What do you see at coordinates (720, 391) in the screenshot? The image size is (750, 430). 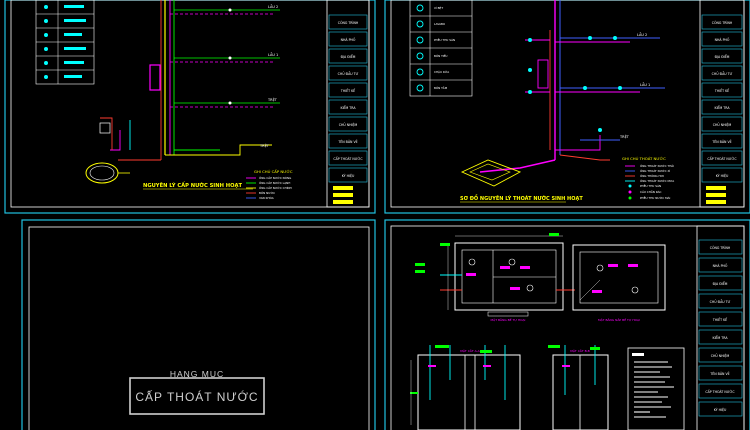 I see `tb4-cell-8: CẤP THOÁT NƯỚC` at bounding box center [720, 391].